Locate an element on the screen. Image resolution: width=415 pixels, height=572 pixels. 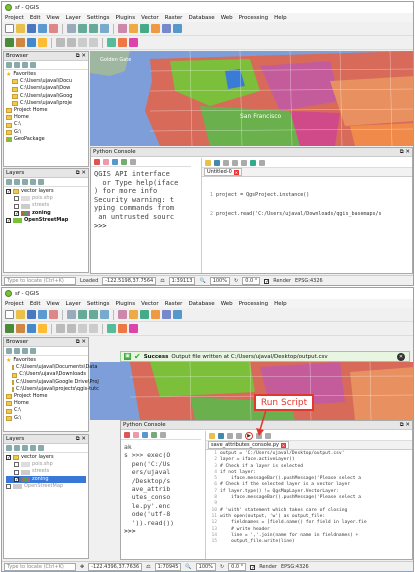
style-icon is located at coordinates (9, 448).